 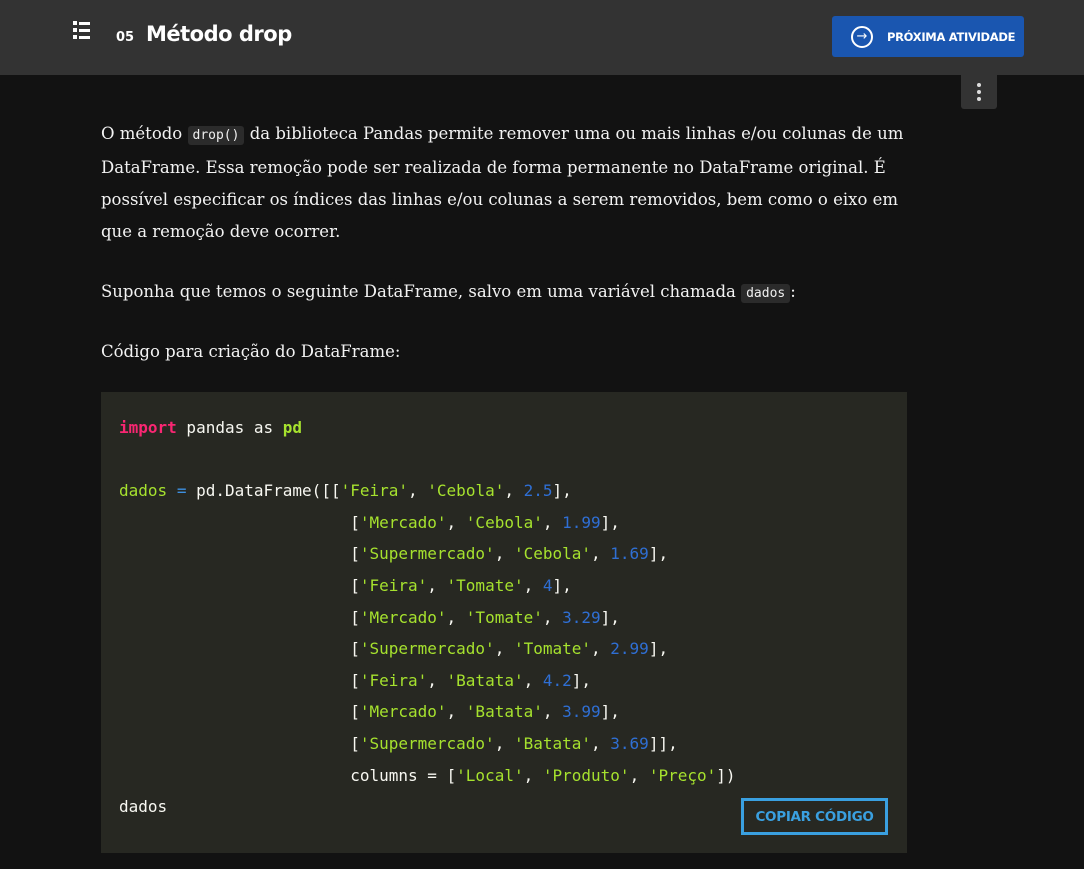 I want to click on more-vertical-icon, so click(x=979, y=92).